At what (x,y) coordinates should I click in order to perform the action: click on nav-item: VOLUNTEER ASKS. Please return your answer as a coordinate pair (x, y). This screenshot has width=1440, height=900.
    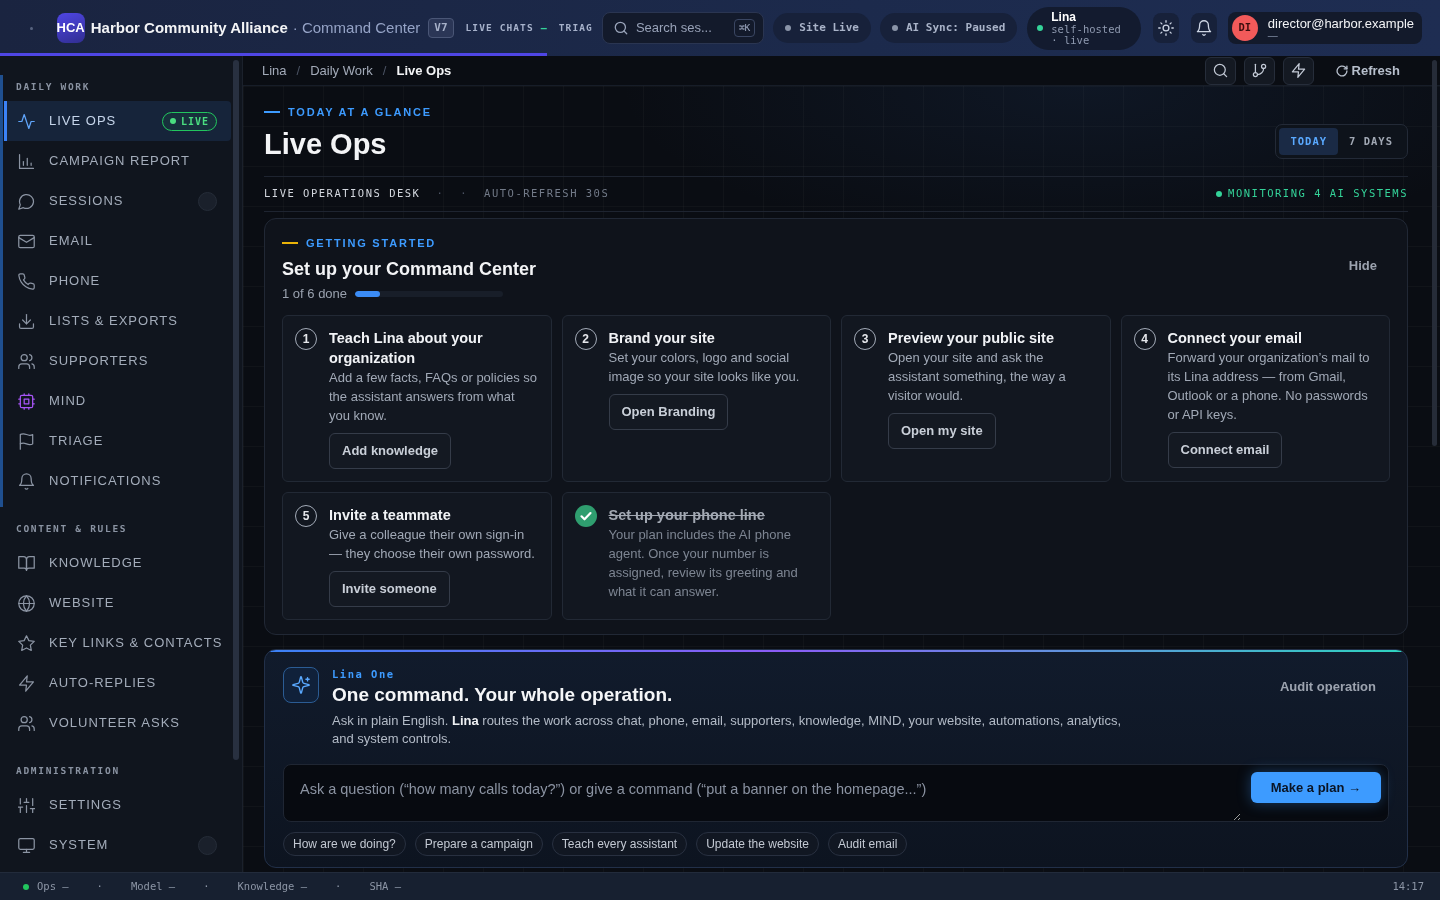
    Looking at the image, I should click on (117, 723).